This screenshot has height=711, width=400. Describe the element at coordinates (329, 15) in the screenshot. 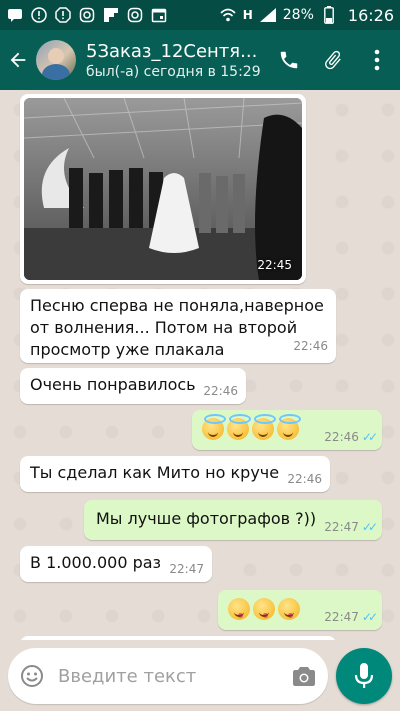

I see `battery-icon` at that location.